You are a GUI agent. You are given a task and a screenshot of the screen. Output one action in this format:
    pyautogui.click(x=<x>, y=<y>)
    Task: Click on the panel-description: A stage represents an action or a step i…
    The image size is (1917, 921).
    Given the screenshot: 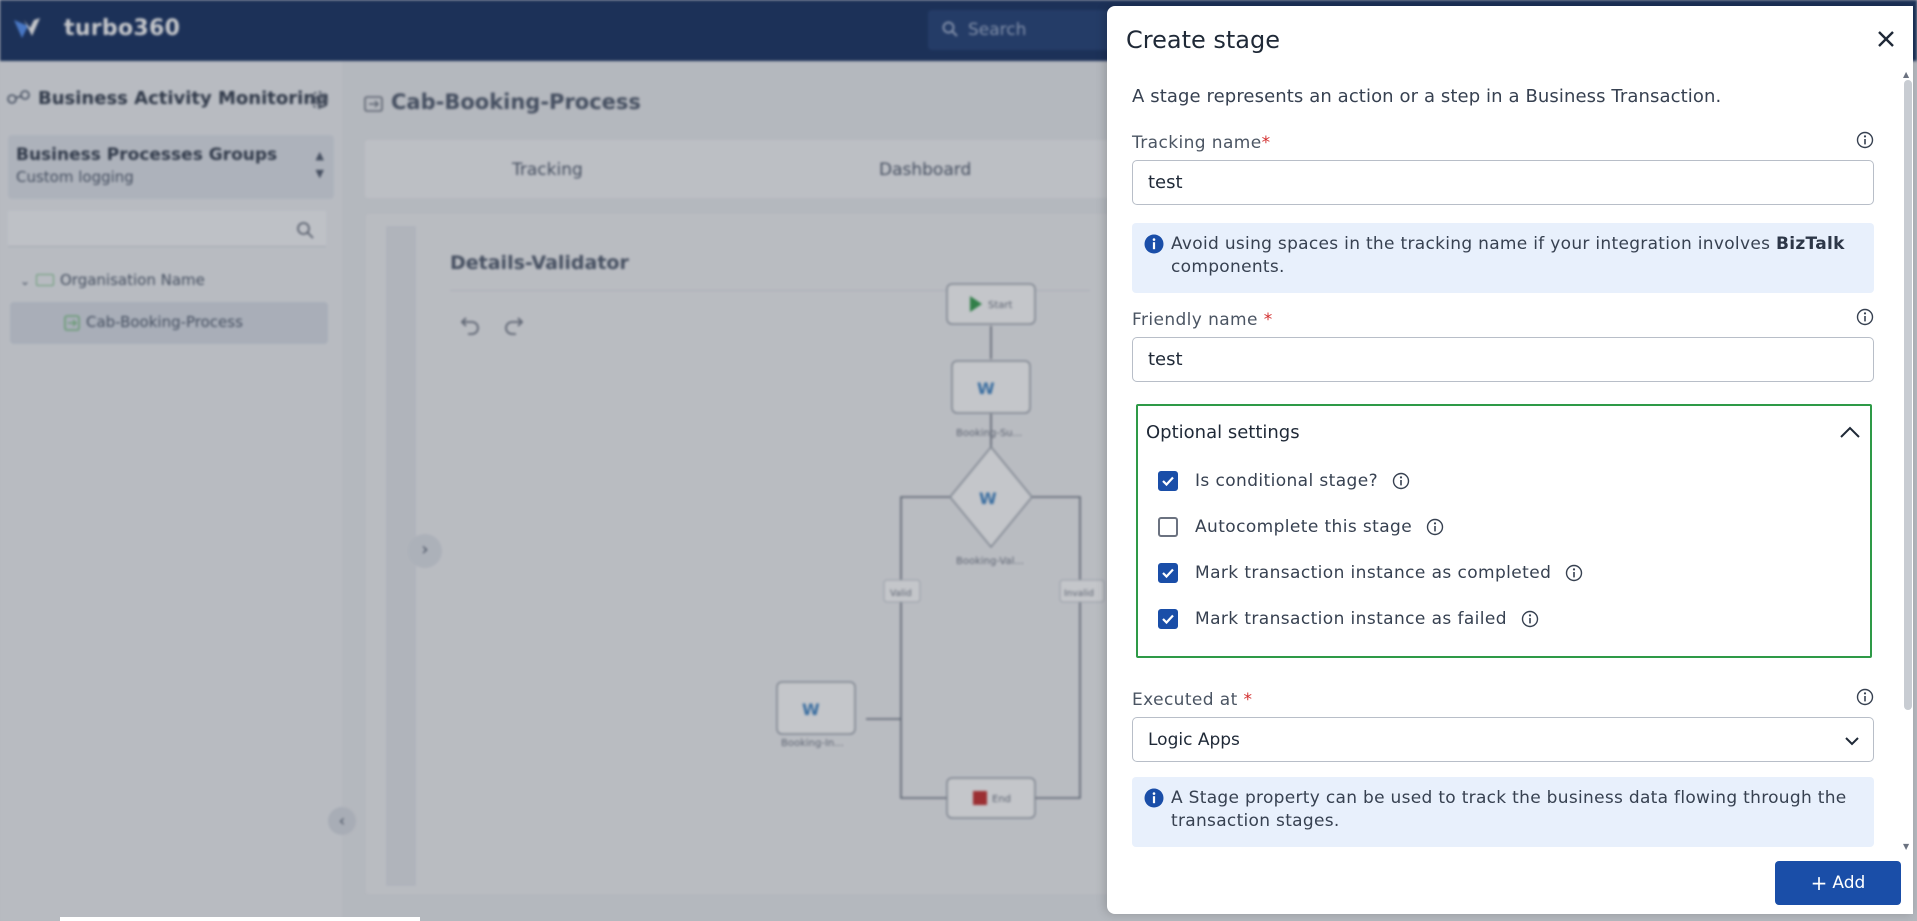 What is the action you would take?
    pyautogui.click(x=1427, y=96)
    